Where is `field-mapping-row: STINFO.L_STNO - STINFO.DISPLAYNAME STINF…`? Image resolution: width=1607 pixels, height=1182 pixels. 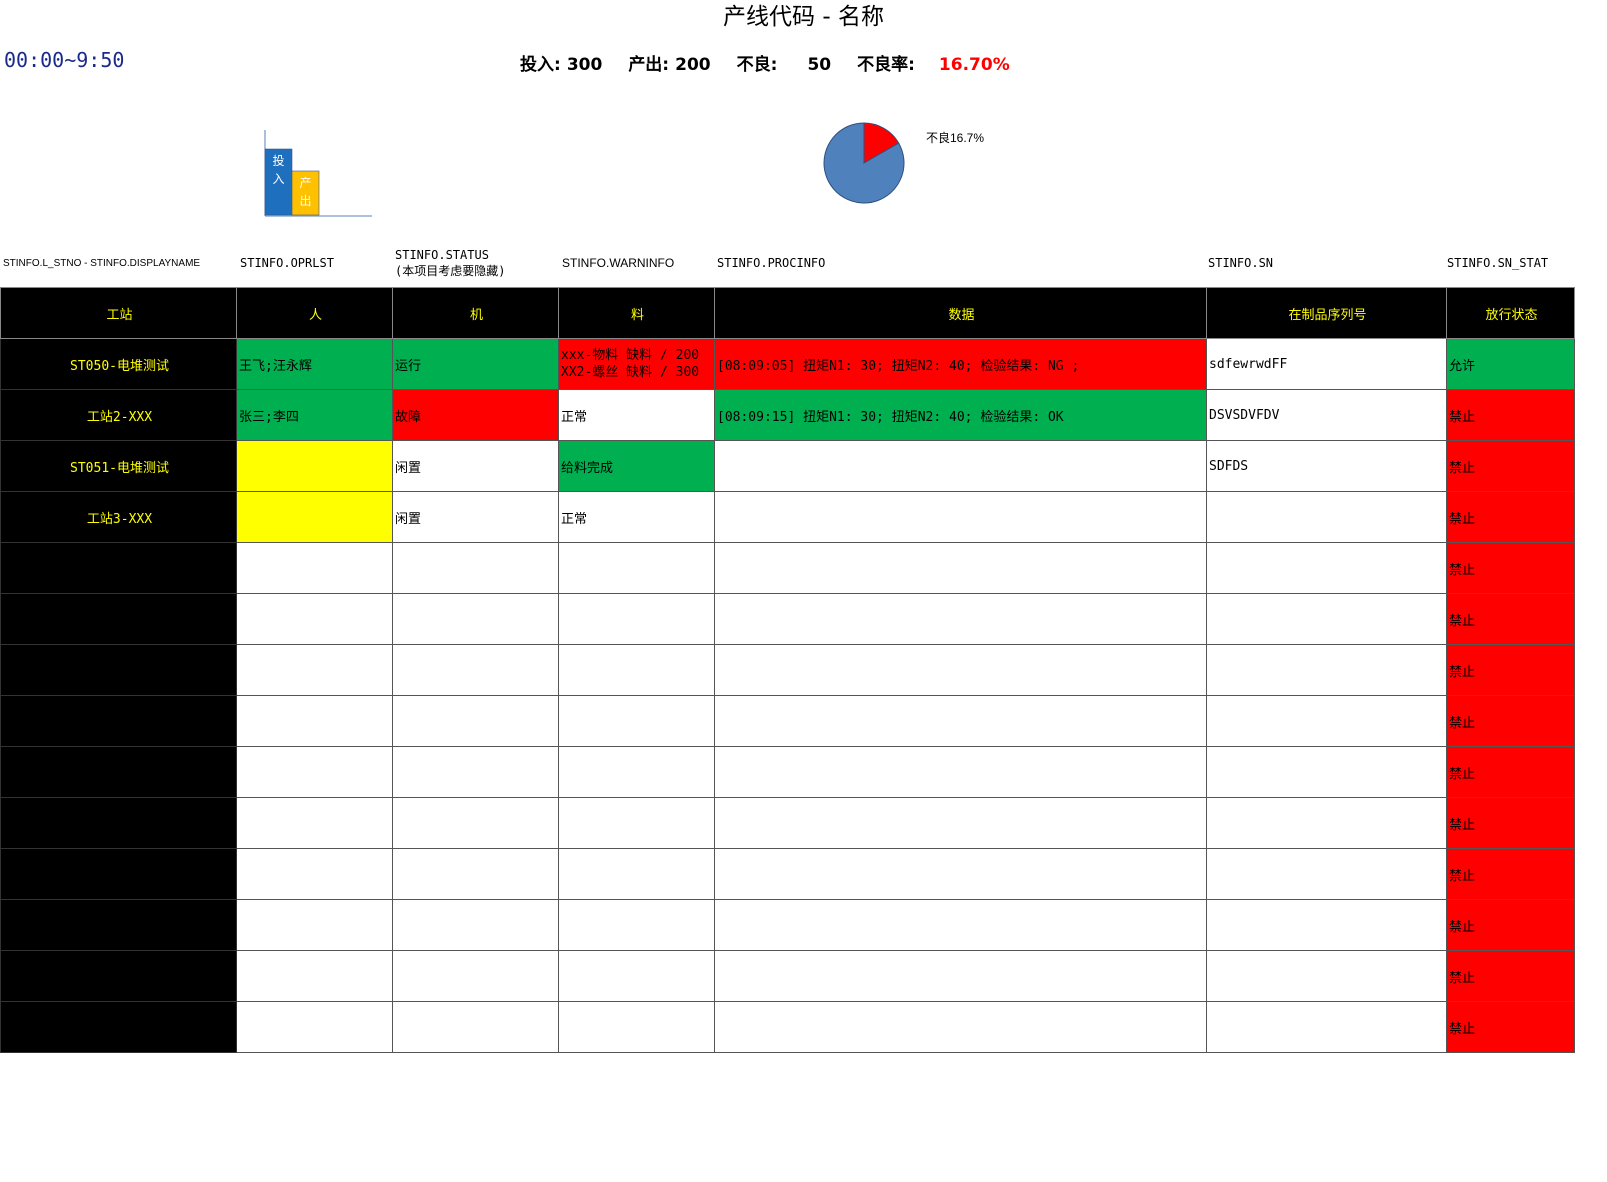
field-mapping-row: STINFO.L_STNO - STINFO.DISPLAYNAME STINF… is located at coordinates (803, 263).